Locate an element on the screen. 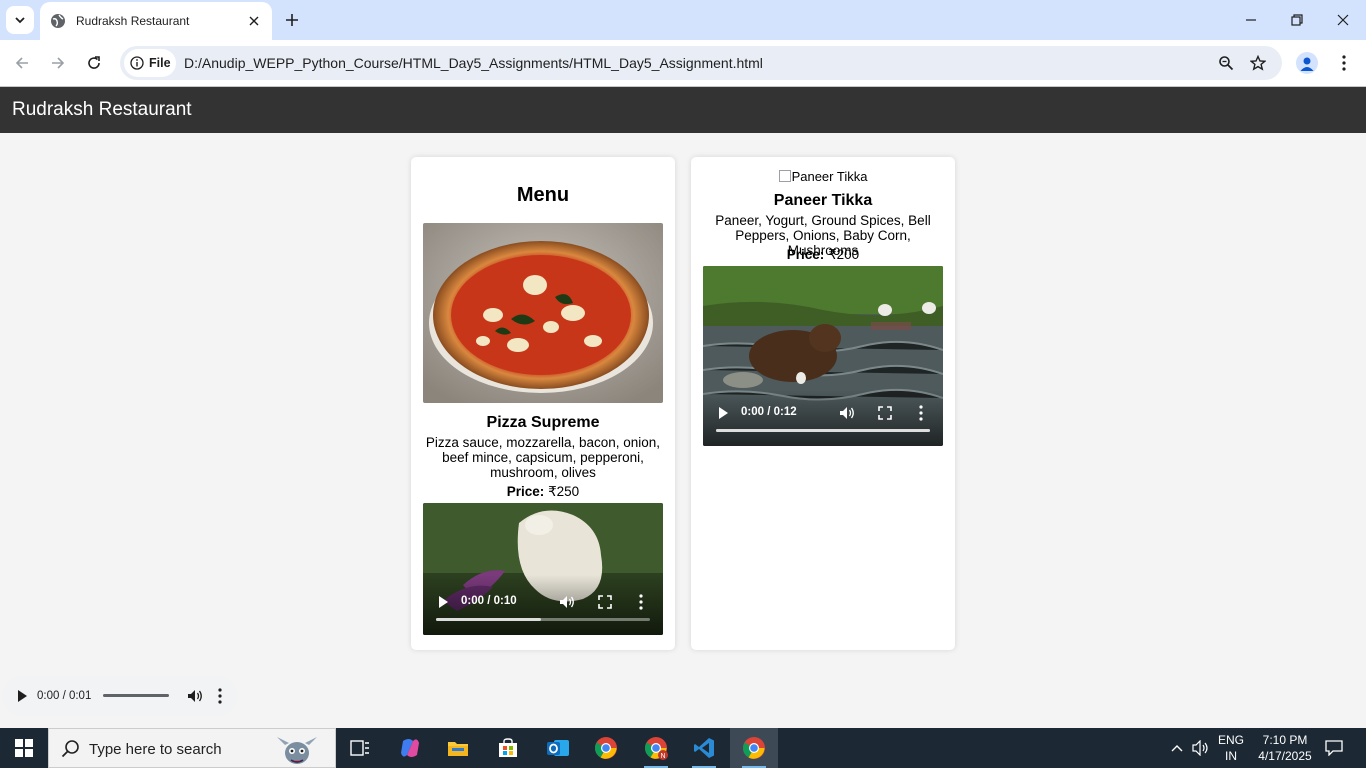 The height and width of the screenshot is (768, 1366). language-code: ENG is located at coordinates (1230, 740).